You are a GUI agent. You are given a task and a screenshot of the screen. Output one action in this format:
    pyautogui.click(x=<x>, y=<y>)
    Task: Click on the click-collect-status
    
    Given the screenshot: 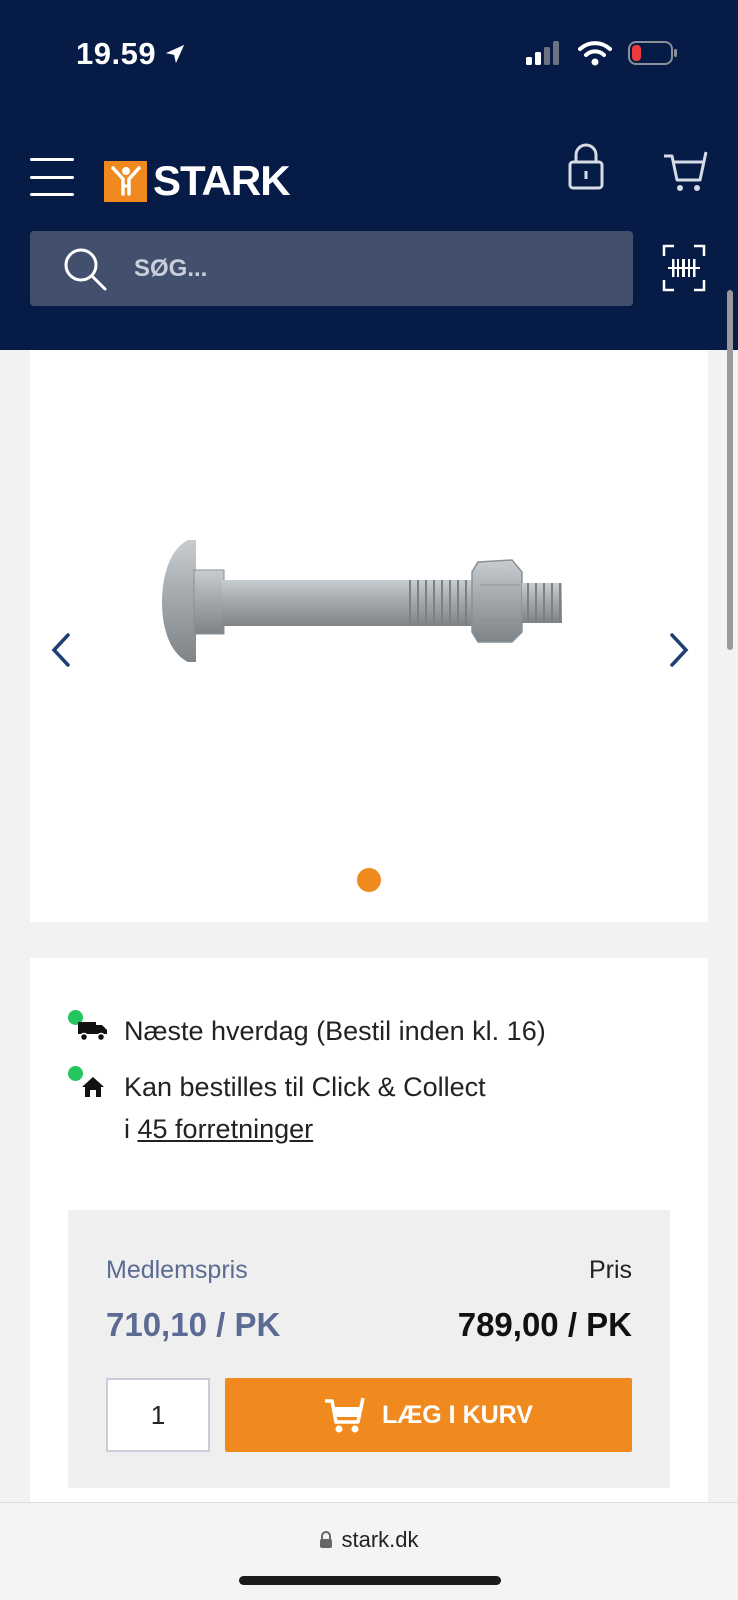 What is the action you would take?
    pyautogui.click(x=88, y=1083)
    